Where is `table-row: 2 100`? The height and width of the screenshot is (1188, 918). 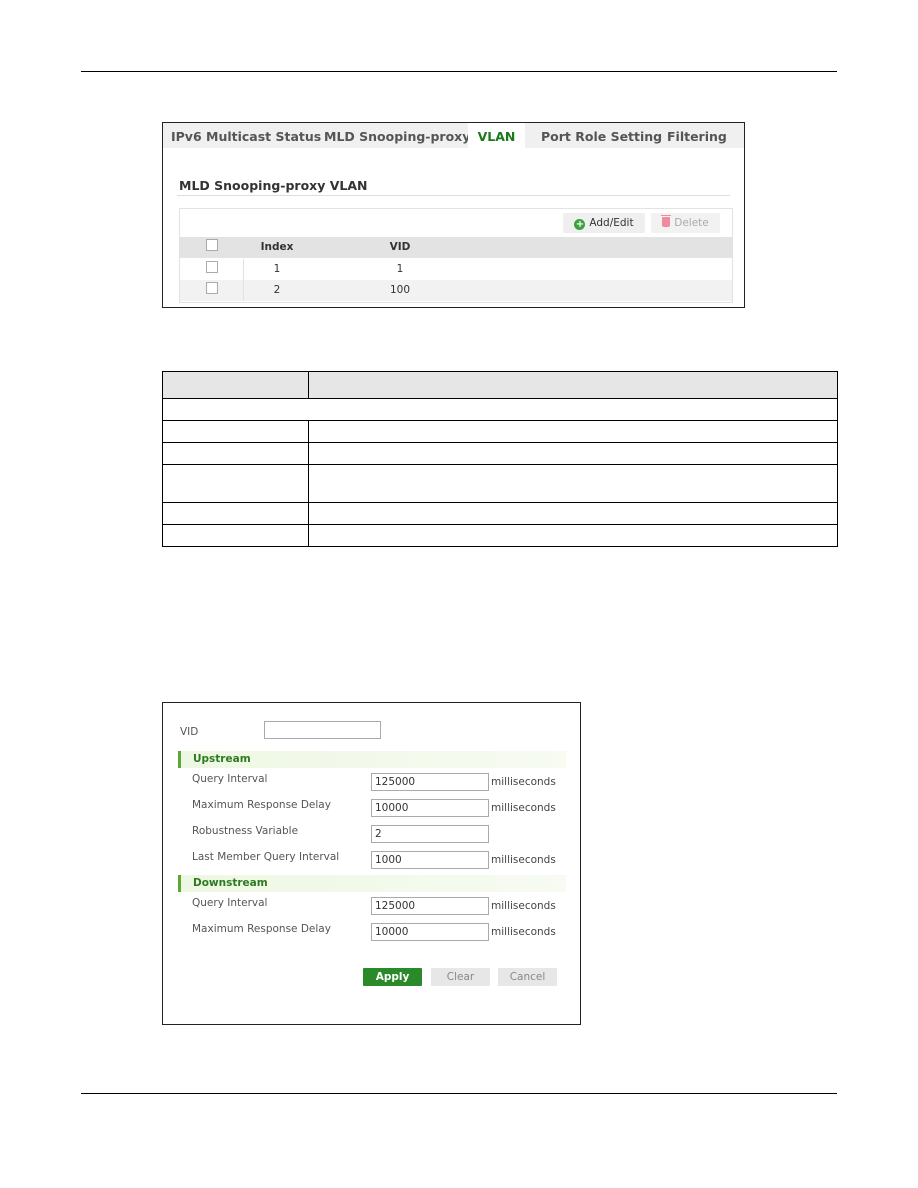
table-row: 2 100 is located at coordinates (456, 290).